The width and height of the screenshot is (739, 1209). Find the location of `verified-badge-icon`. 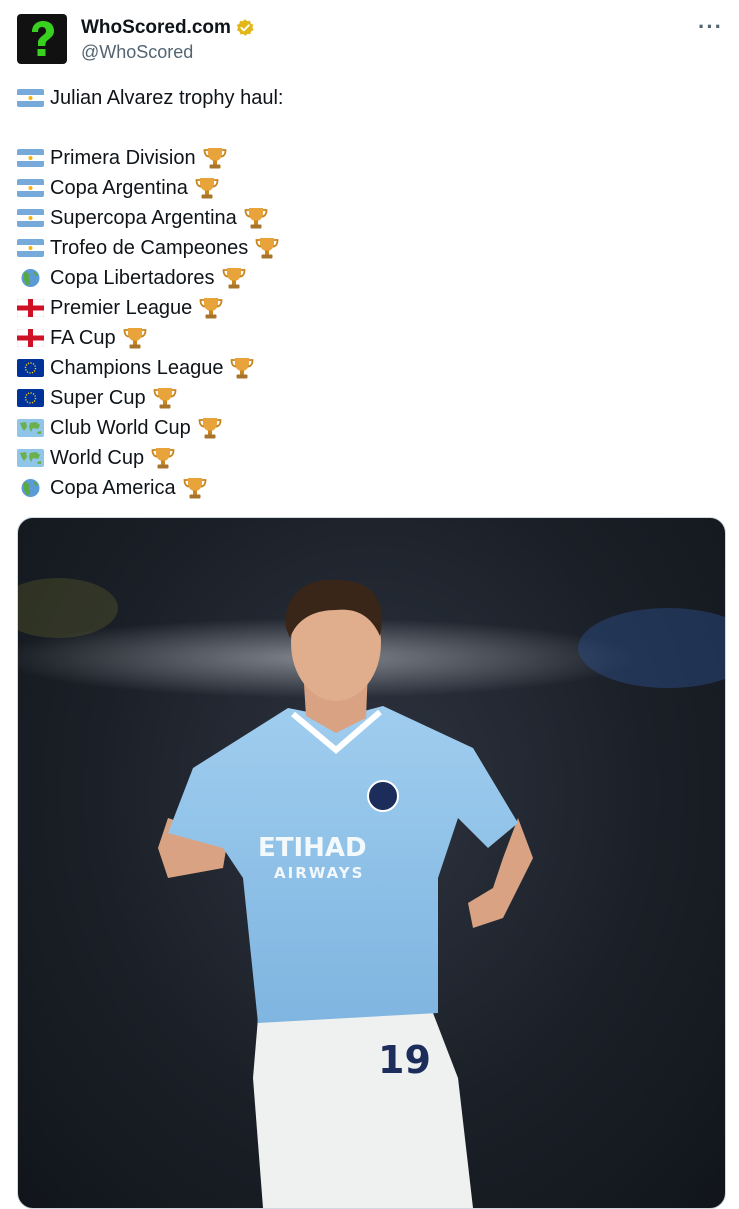

verified-badge-icon is located at coordinates (245, 27).